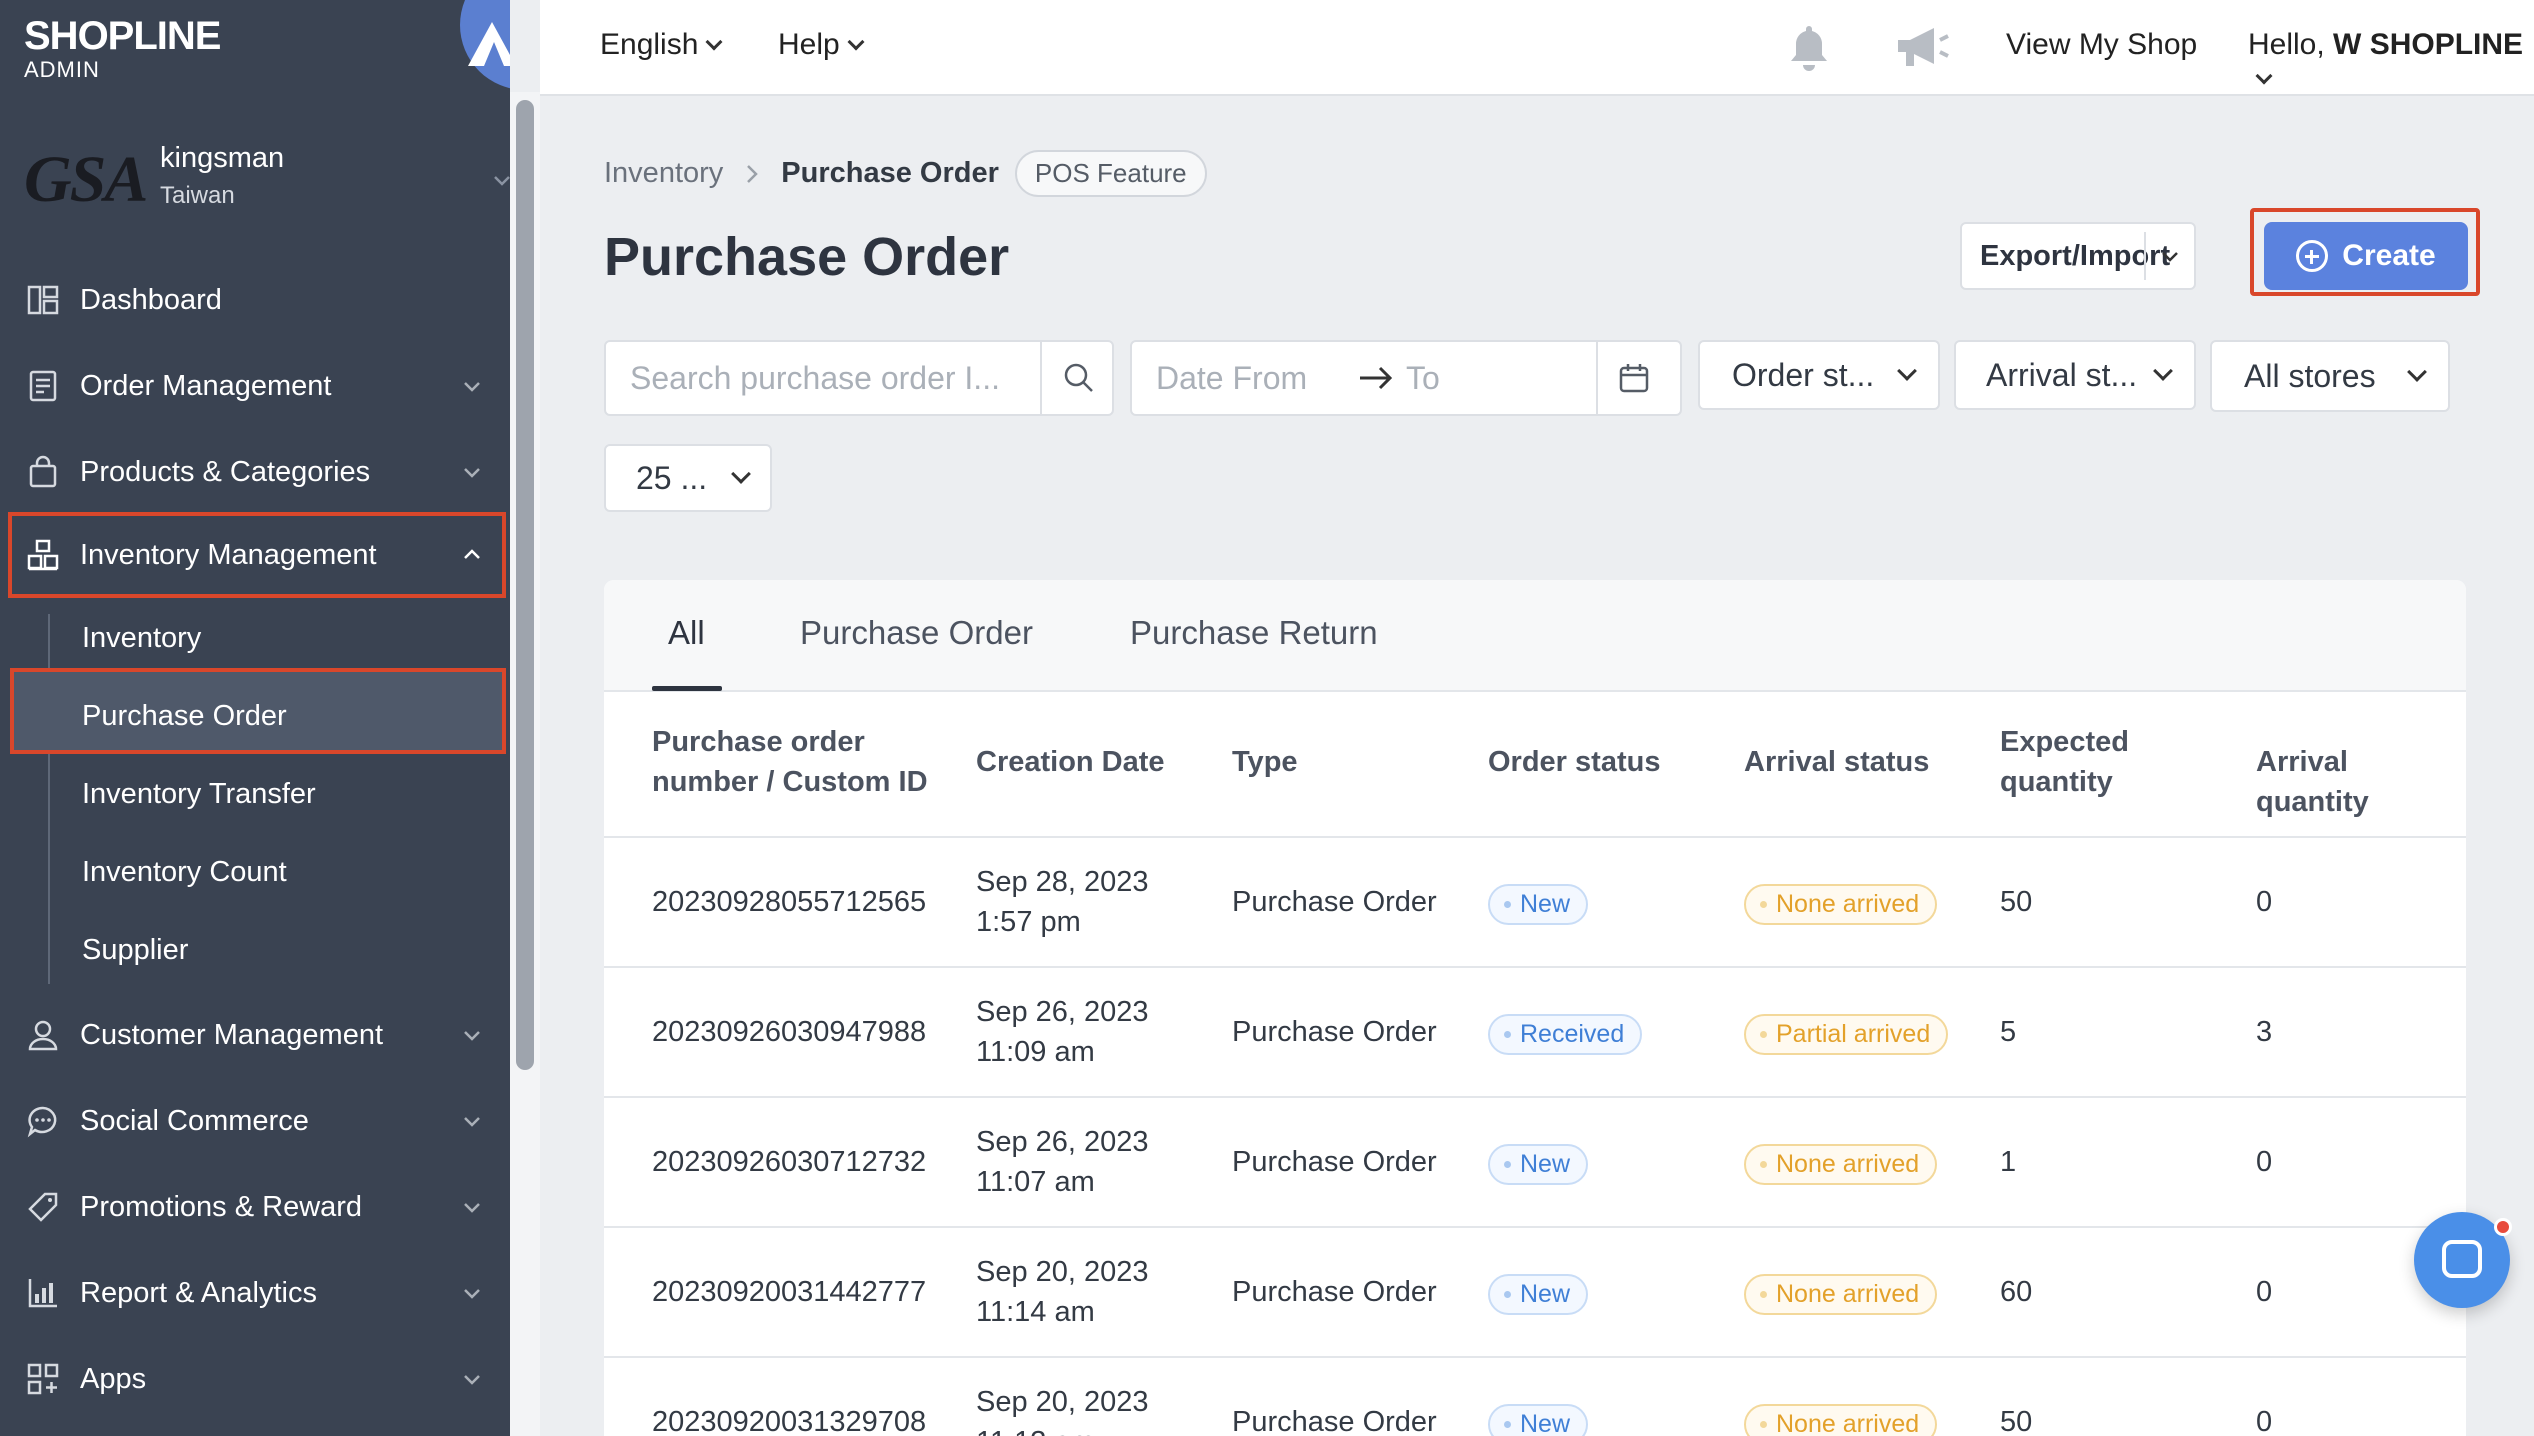 The width and height of the screenshot is (2534, 1436). I want to click on cell-creation-date: Sep 28, 2023 1:57 pm, so click(1062, 902).